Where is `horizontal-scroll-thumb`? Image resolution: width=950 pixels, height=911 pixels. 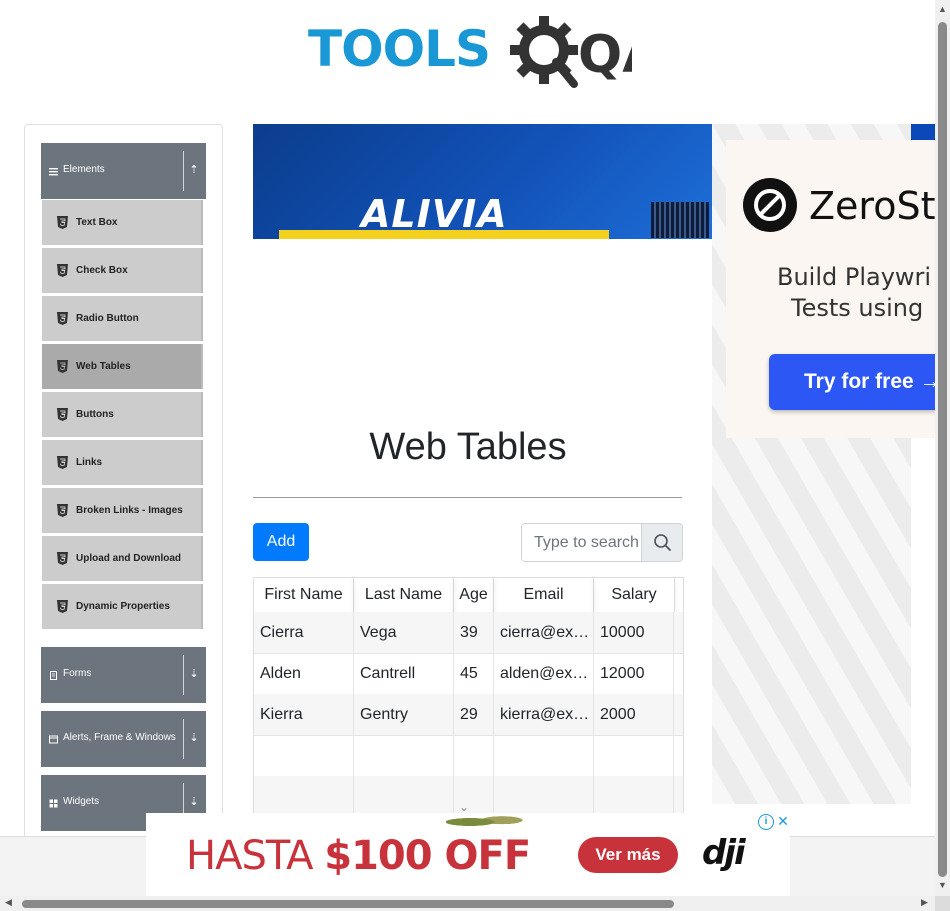
horizontal-scroll-thumb is located at coordinates (348, 904).